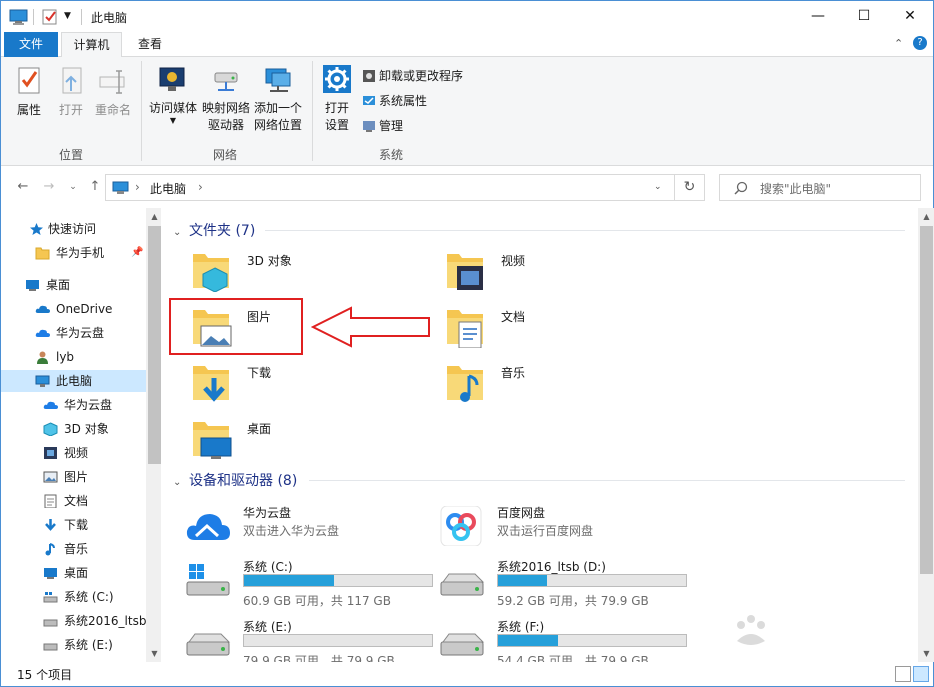 This screenshot has height=687, width=934. What do you see at coordinates (73, 333) in the screenshot?
I see `nav-huawei-cloud: 华为云盘` at bounding box center [73, 333].